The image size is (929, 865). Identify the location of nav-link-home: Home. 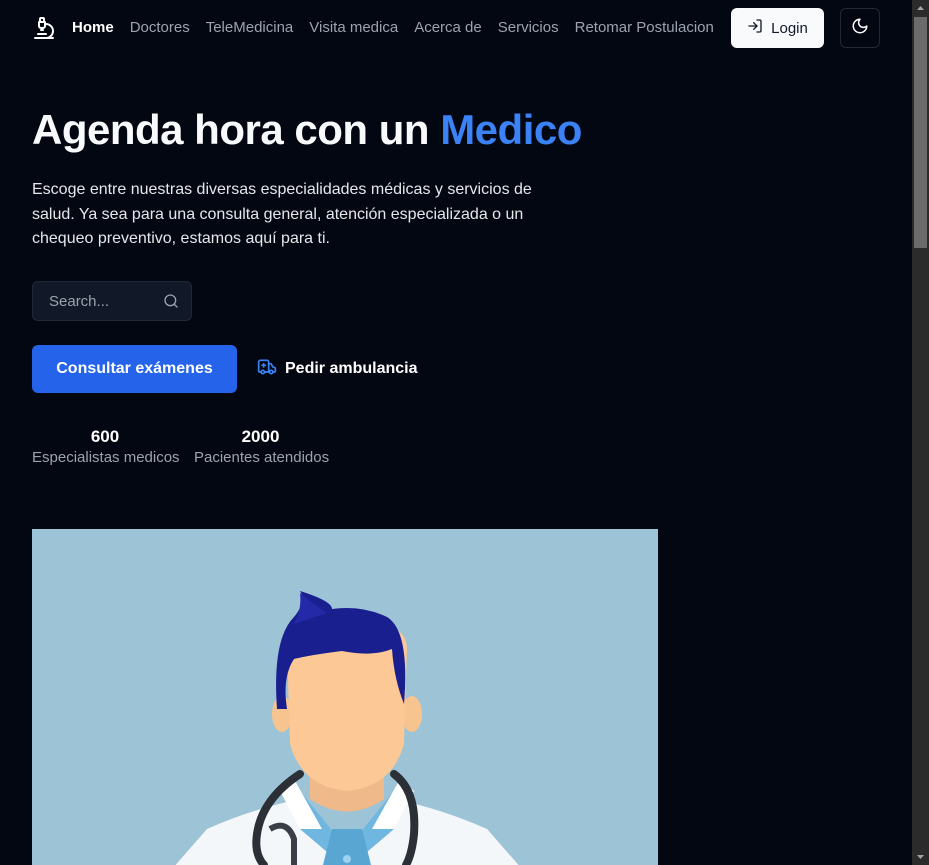
(93, 27).